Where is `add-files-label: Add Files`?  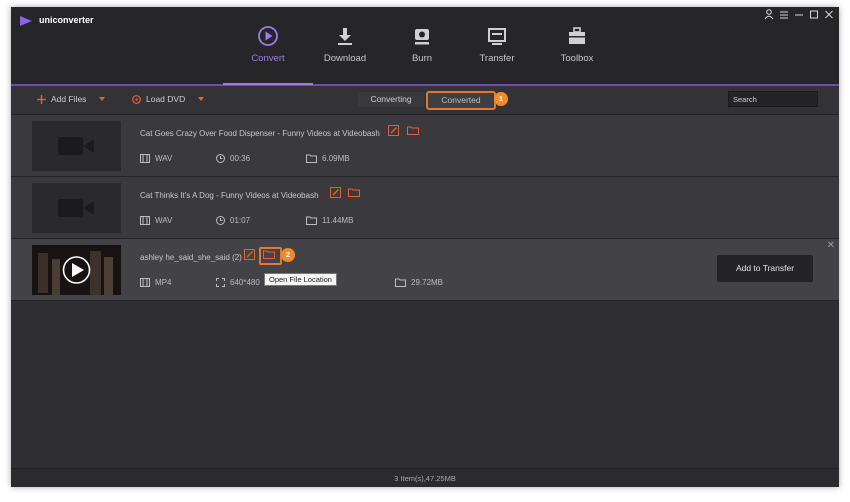
add-files-label: Add Files is located at coordinates (69, 99).